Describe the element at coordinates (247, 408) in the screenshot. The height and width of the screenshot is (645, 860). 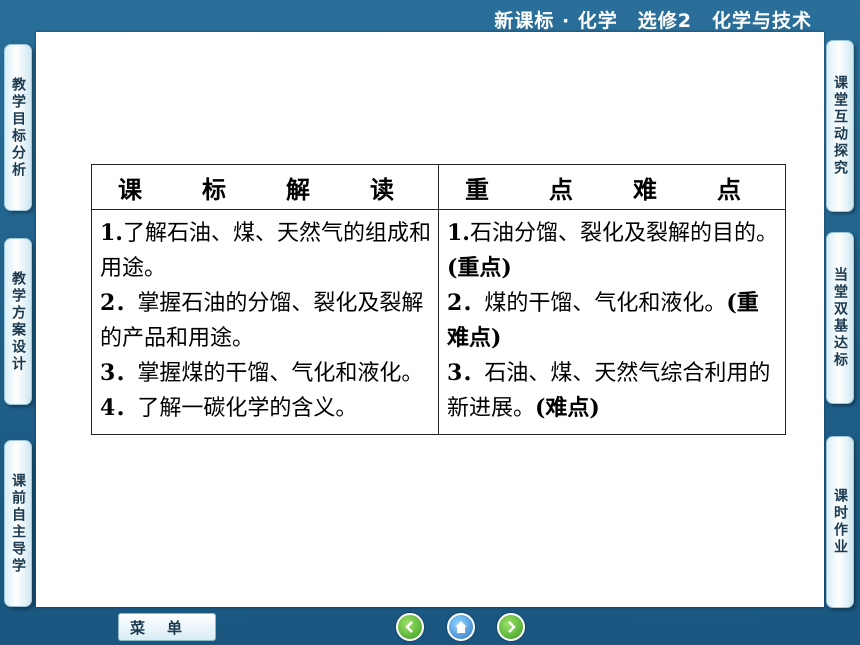
I see `item-text: 了解一碳化学的含义。` at that location.